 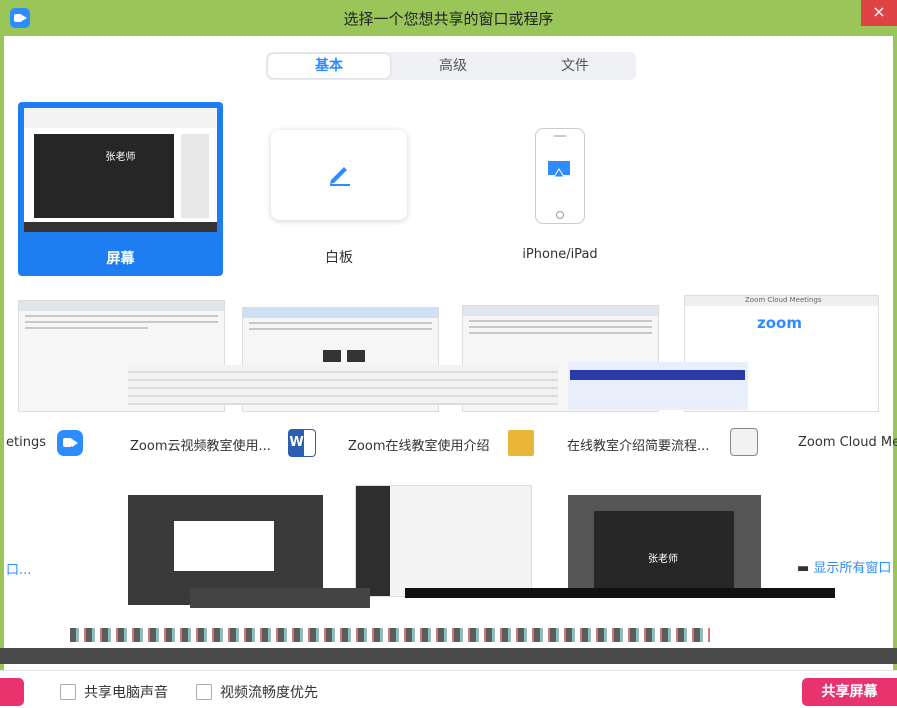 I want to click on folder-icon, so click(x=521, y=443).